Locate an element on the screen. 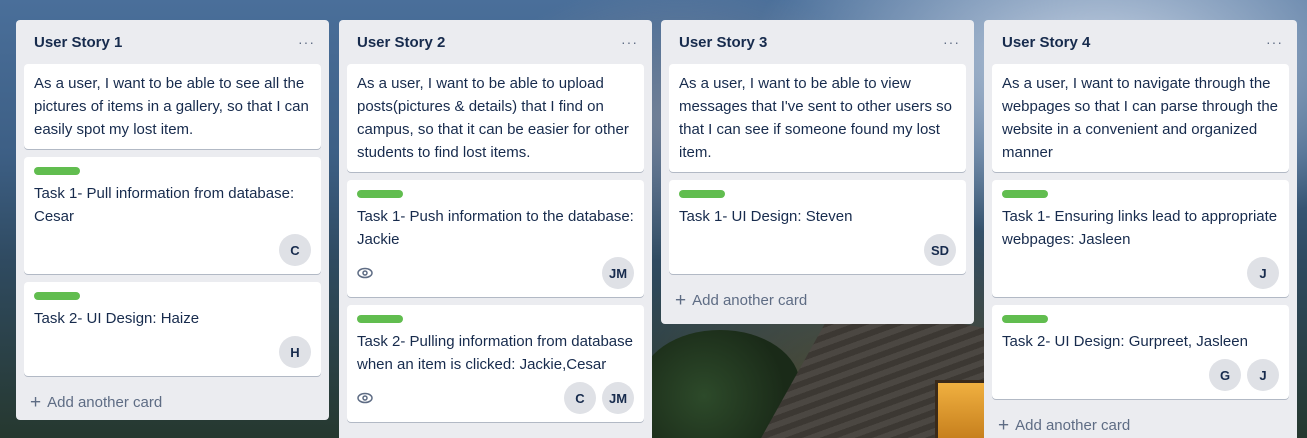 This screenshot has width=1307, height=438. list-header: User Story 1 ··· is located at coordinates (172, 42).